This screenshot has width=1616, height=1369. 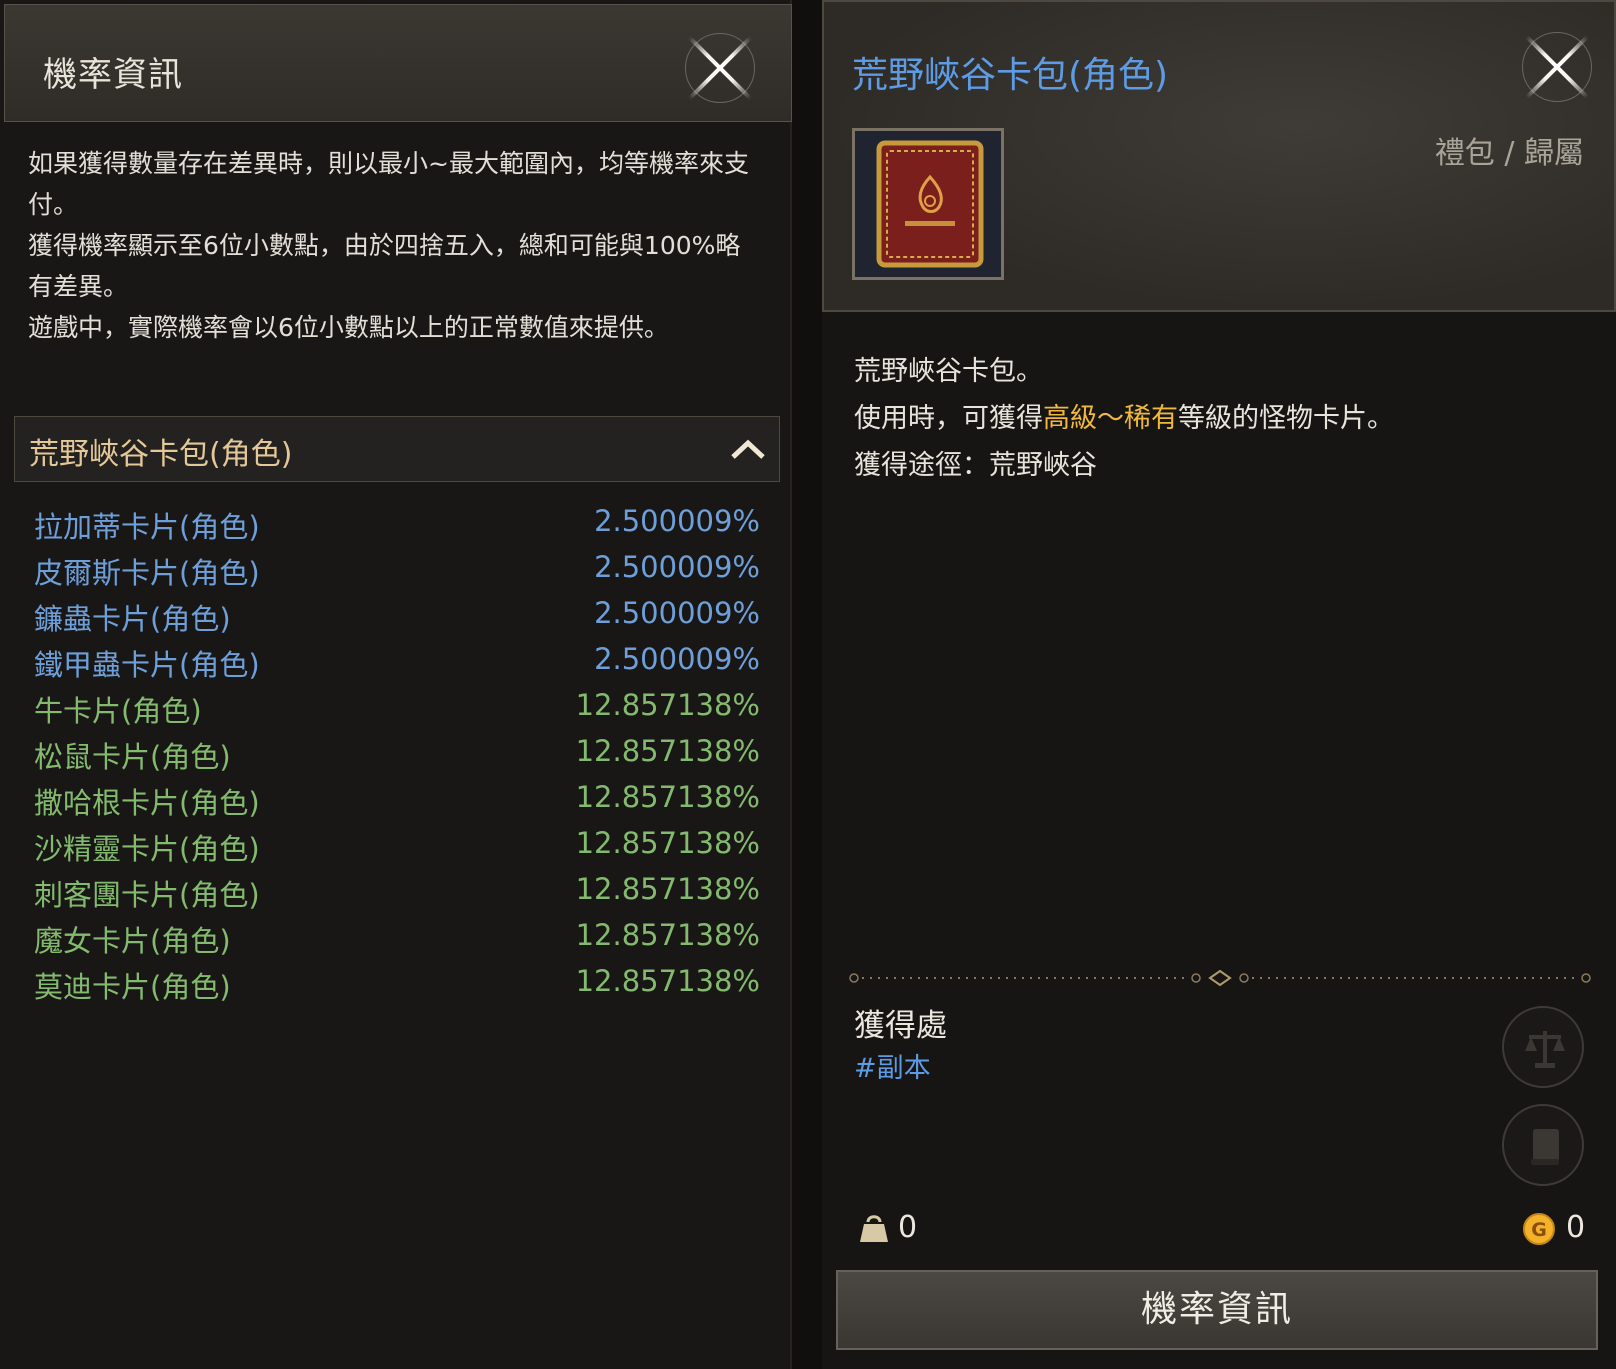 I want to click on rate-item-name: 松鼠卡片(角色), so click(x=132, y=757).